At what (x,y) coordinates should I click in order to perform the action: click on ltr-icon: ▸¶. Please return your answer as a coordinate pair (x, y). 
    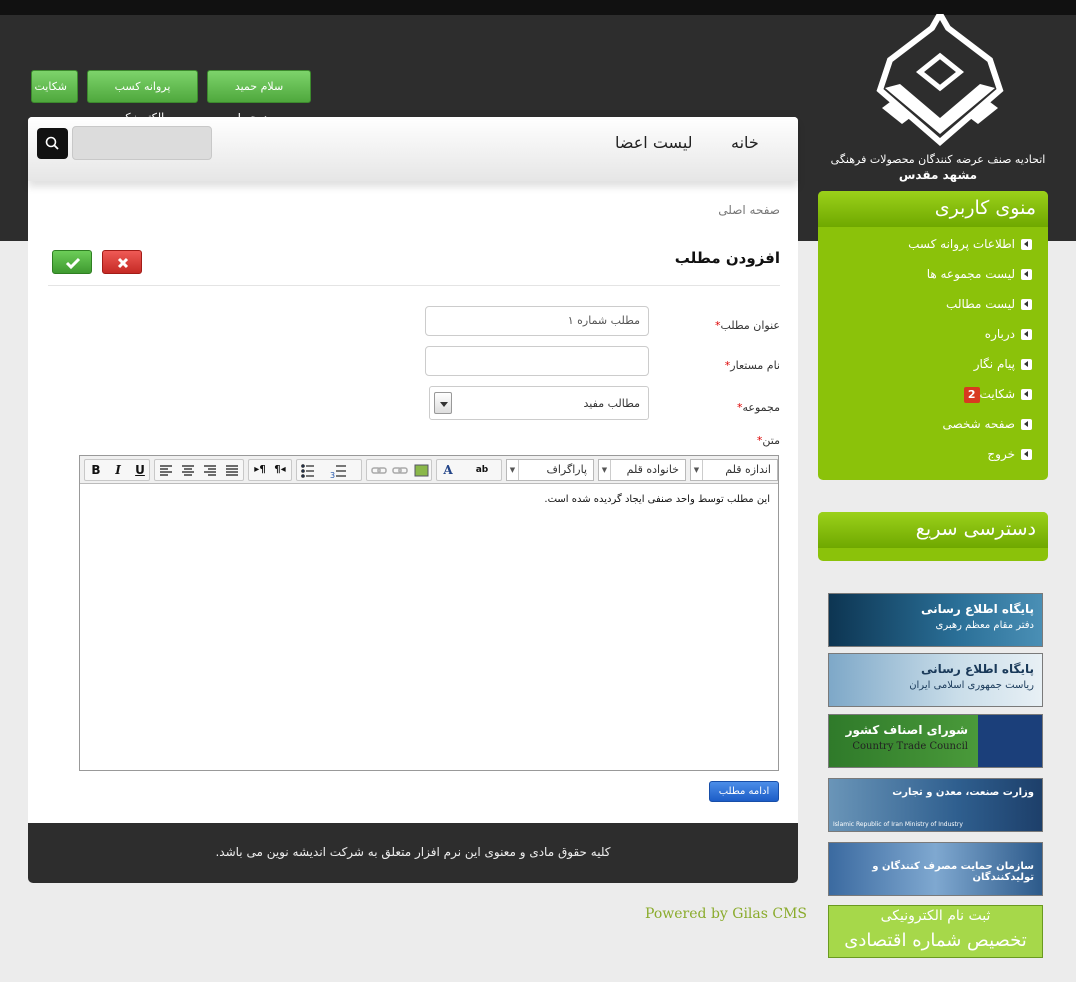
    Looking at the image, I should click on (260, 470).